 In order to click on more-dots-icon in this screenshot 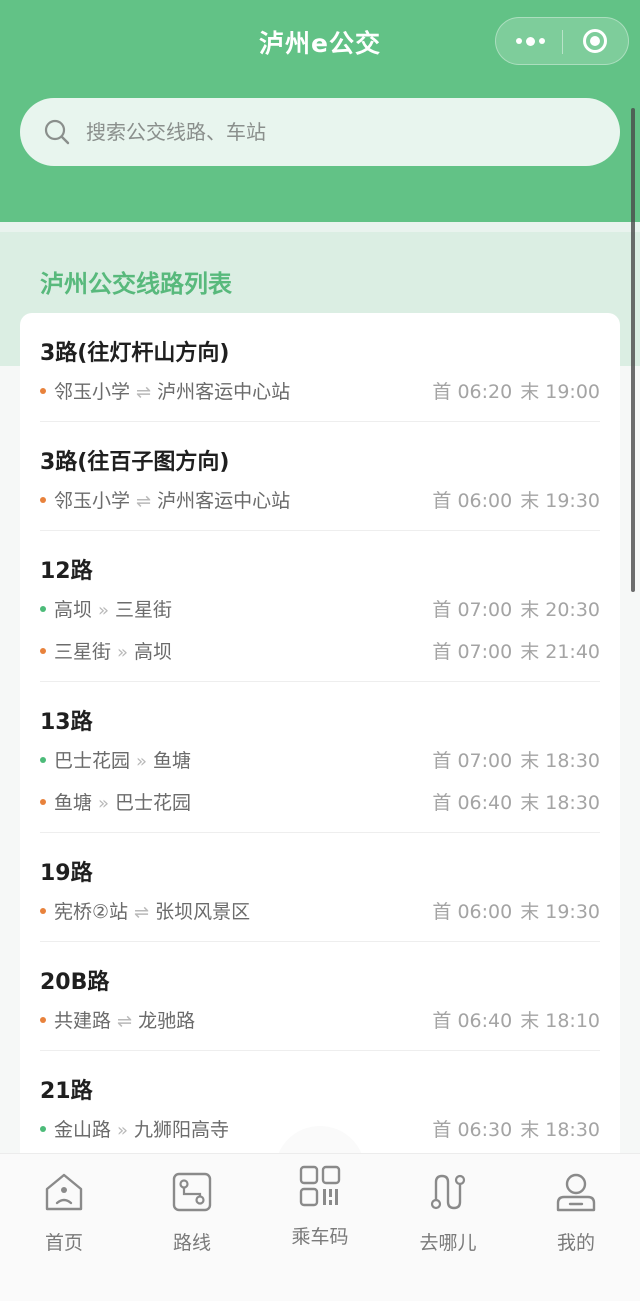, I will do `click(530, 41)`.